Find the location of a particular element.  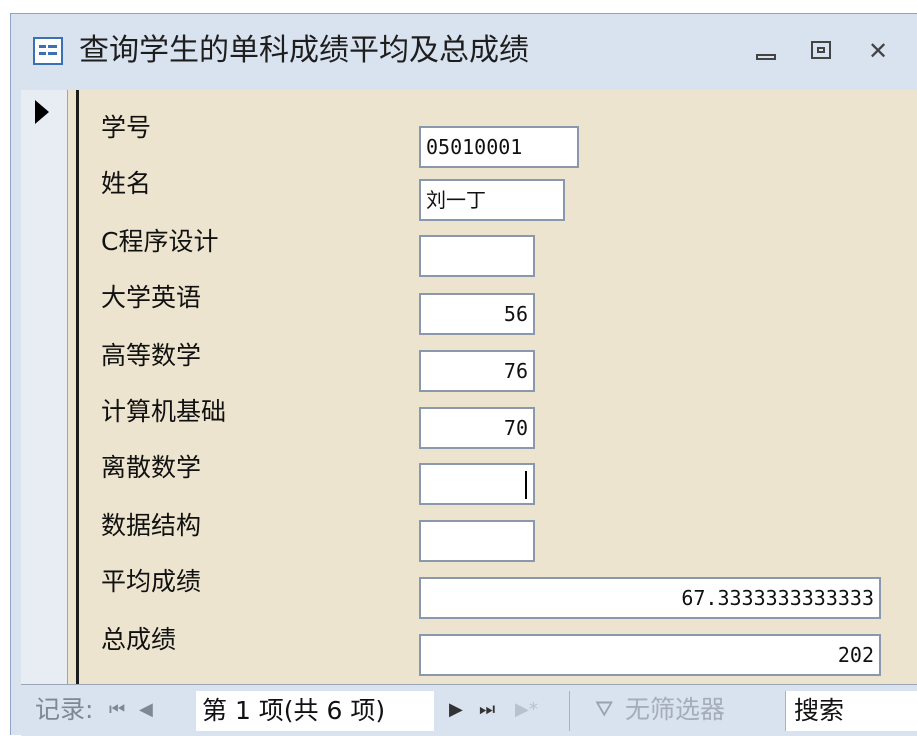

college-english-field: 56 is located at coordinates (477, 314).